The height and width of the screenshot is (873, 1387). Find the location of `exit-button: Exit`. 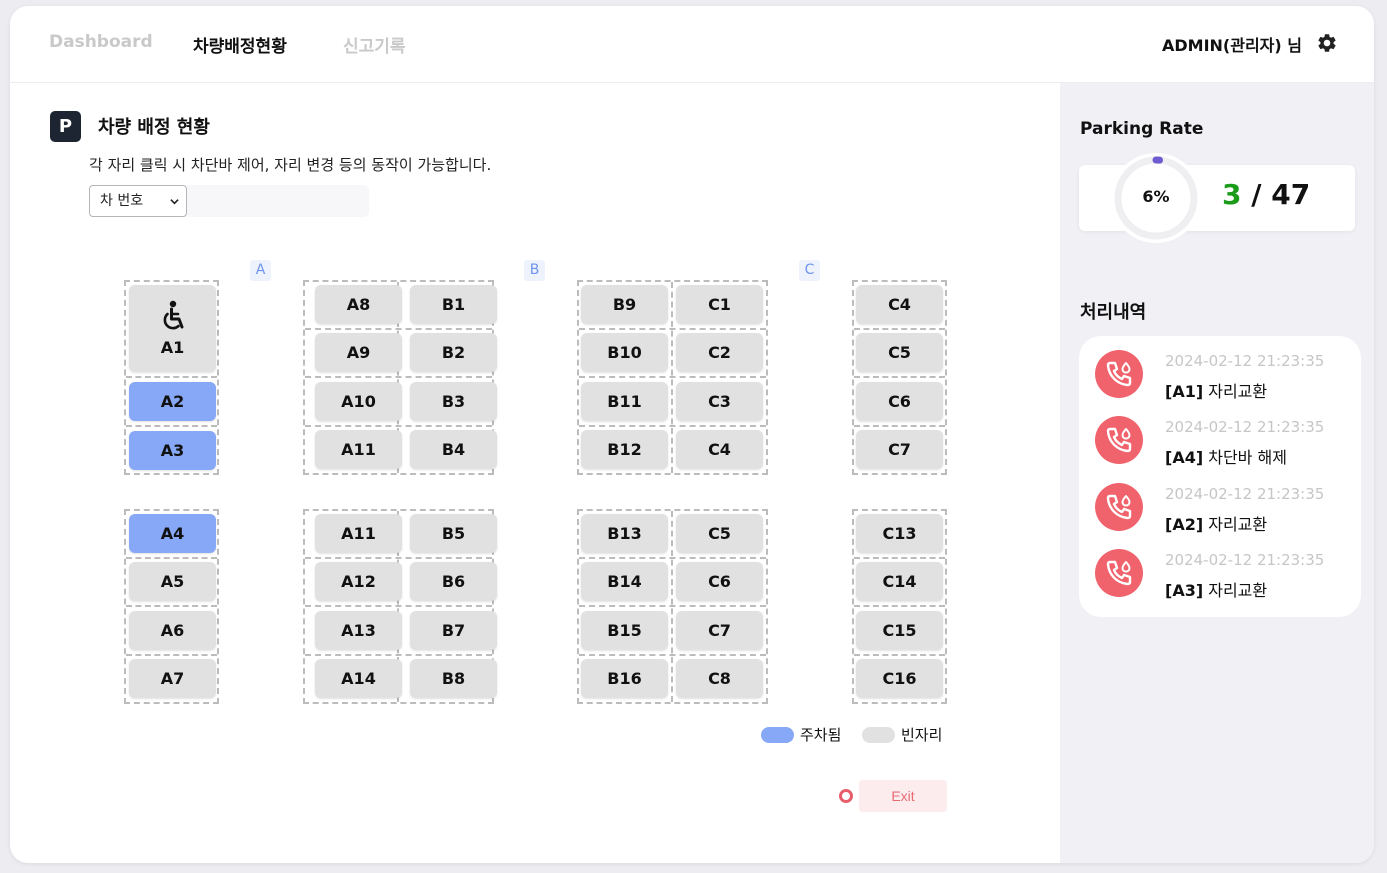

exit-button: Exit is located at coordinates (903, 796).